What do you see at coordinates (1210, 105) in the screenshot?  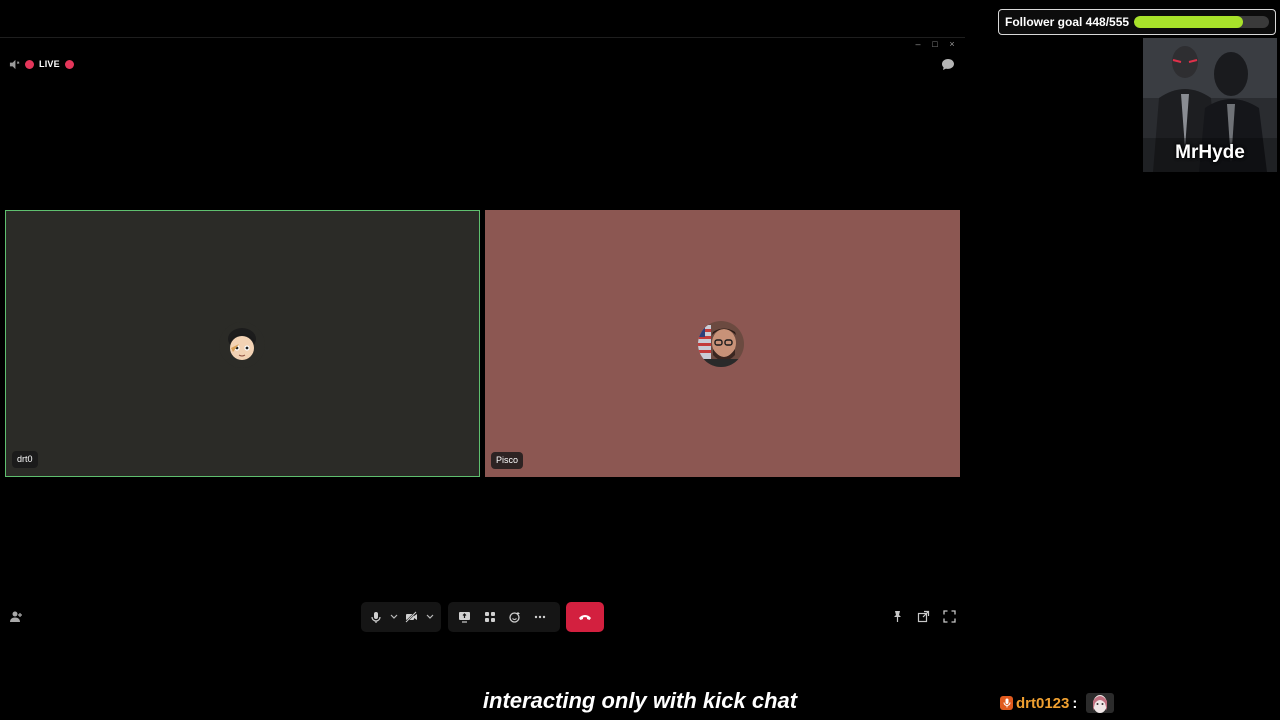 I see `streamer-webcam: MrHyde` at bounding box center [1210, 105].